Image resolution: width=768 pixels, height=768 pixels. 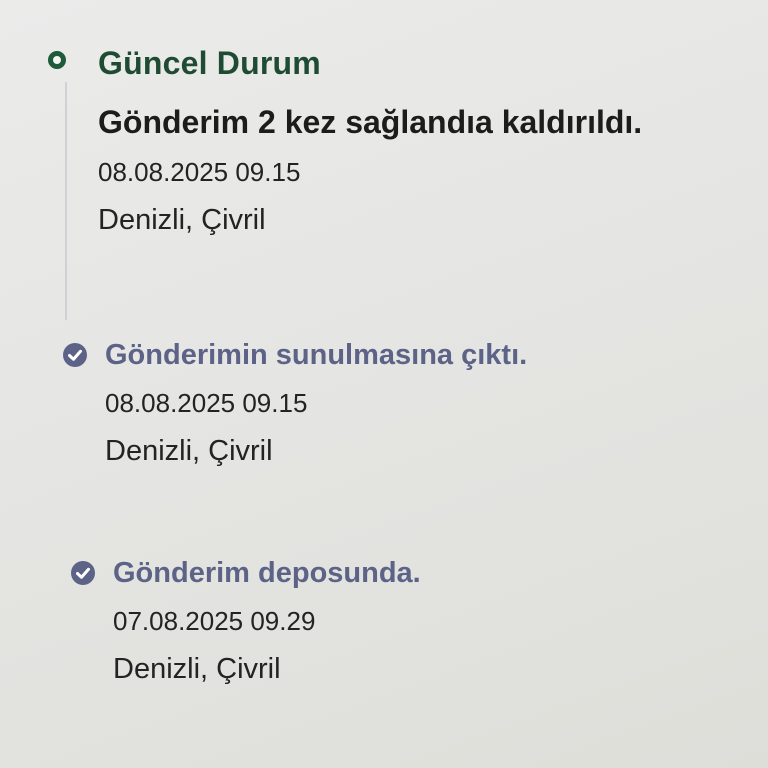 What do you see at coordinates (66, 201) in the screenshot?
I see `timeline-connector-line` at bounding box center [66, 201].